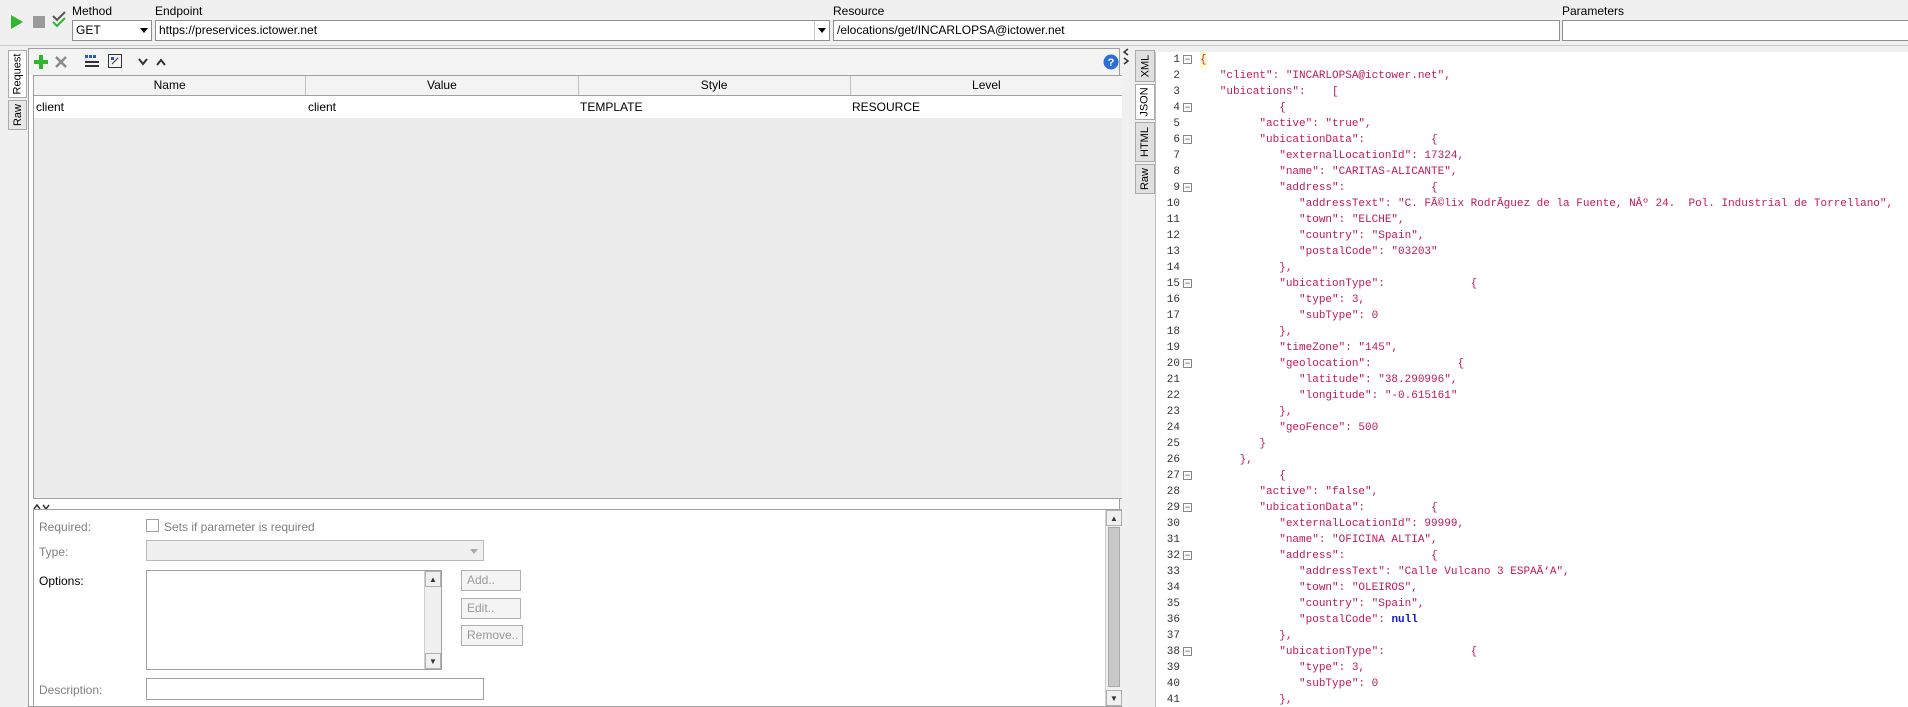 The image size is (1908, 707). Describe the element at coordinates (432, 620) in the screenshot. I see `options-scrollbar: ▲ ▼` at that location.